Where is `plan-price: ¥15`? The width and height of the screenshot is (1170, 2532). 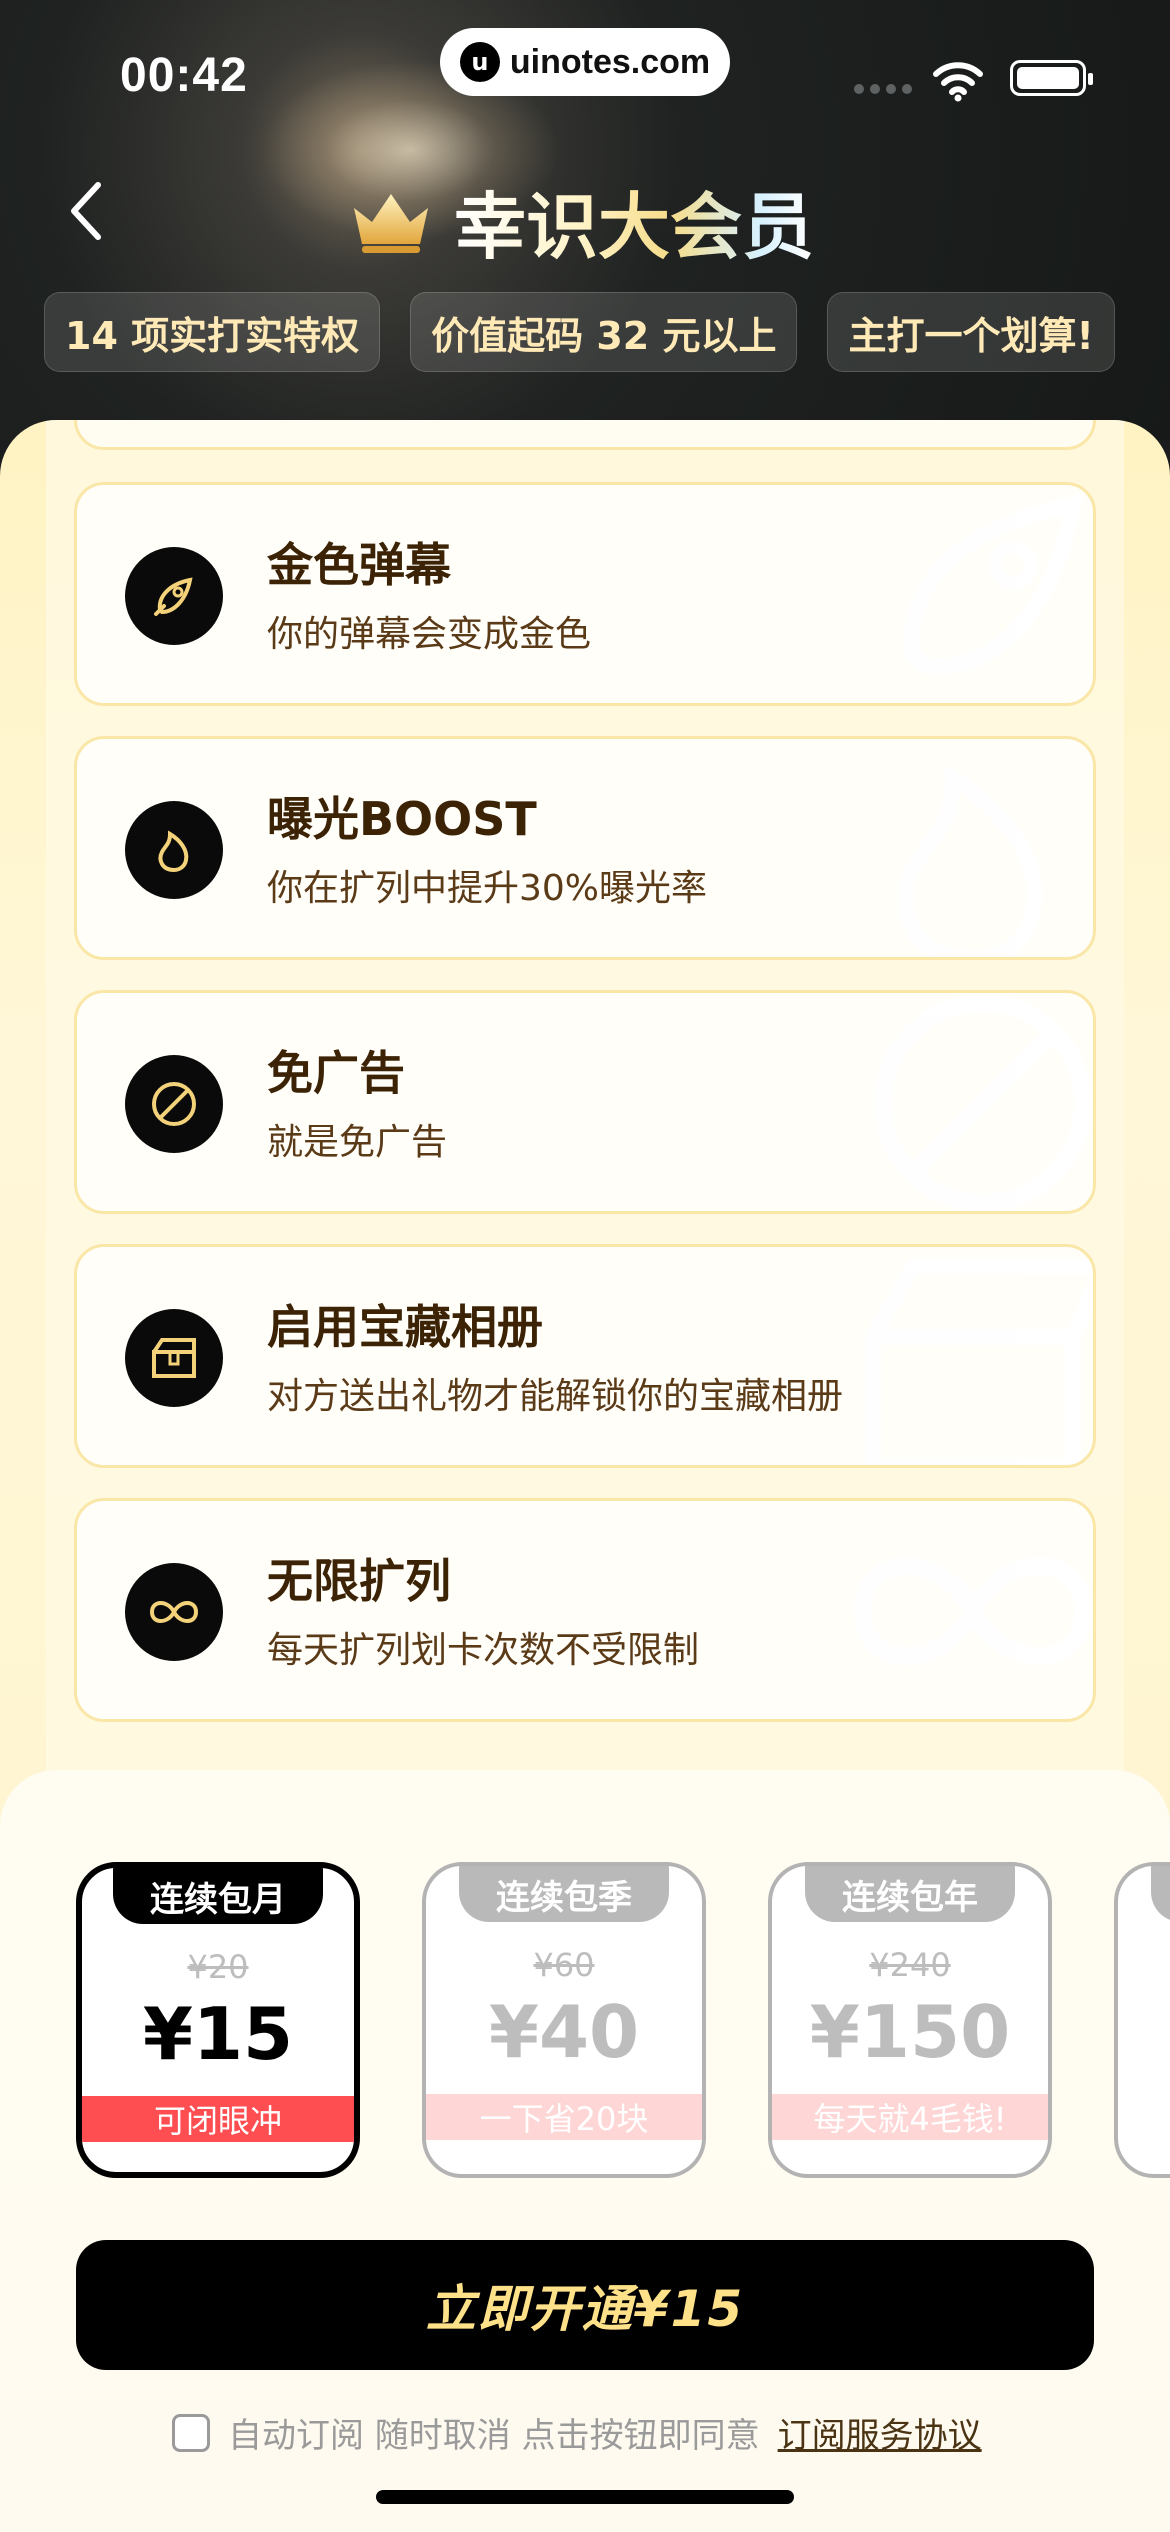 plan-price: ¥15 is located at coordinates (218, 2034).